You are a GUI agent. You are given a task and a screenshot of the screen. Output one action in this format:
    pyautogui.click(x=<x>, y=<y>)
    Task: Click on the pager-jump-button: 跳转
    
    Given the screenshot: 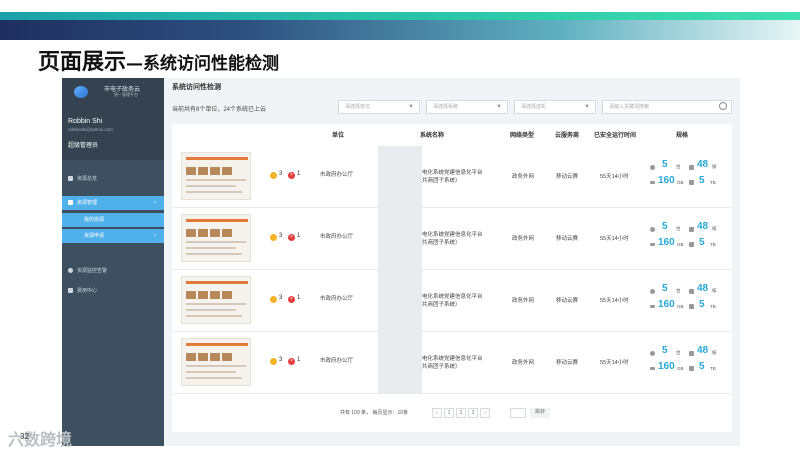 What is the action you would take?
    pyautogui.click(x=540, y=413)
    